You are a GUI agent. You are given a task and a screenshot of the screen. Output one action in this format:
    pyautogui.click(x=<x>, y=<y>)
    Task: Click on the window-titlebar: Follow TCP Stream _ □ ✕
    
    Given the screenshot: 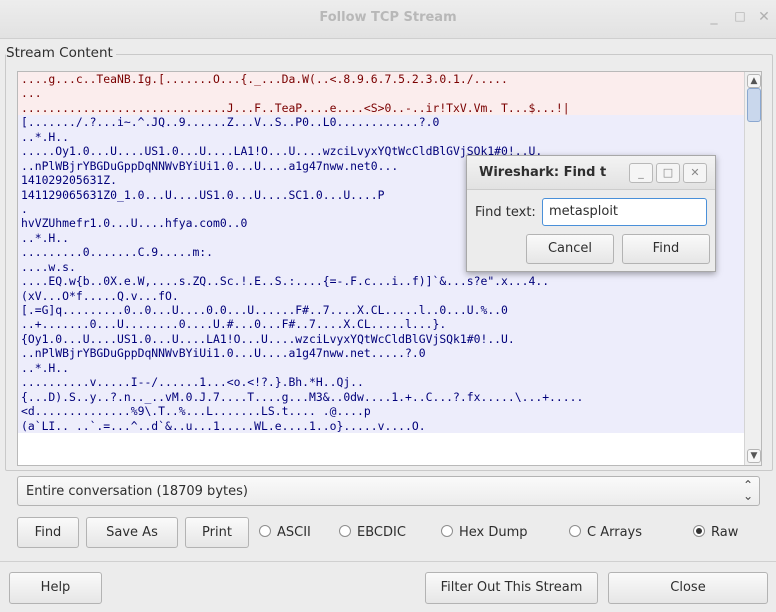 What is the action you would take?
    pyautogui.click(x=388, y=19)
    